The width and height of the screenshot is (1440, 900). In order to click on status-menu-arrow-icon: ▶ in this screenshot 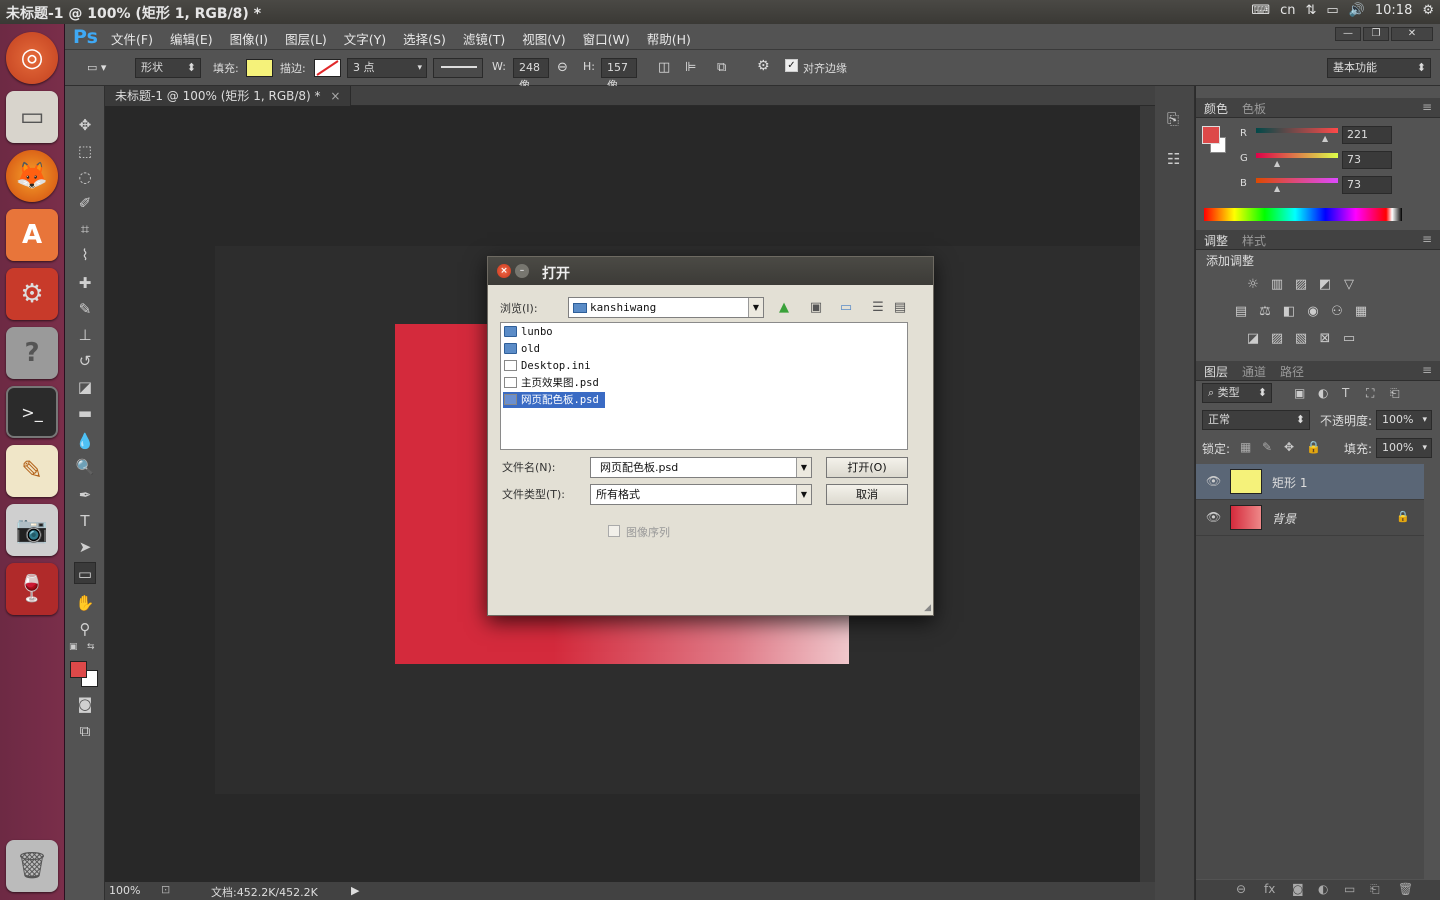, I will do `click(355, 890)`.